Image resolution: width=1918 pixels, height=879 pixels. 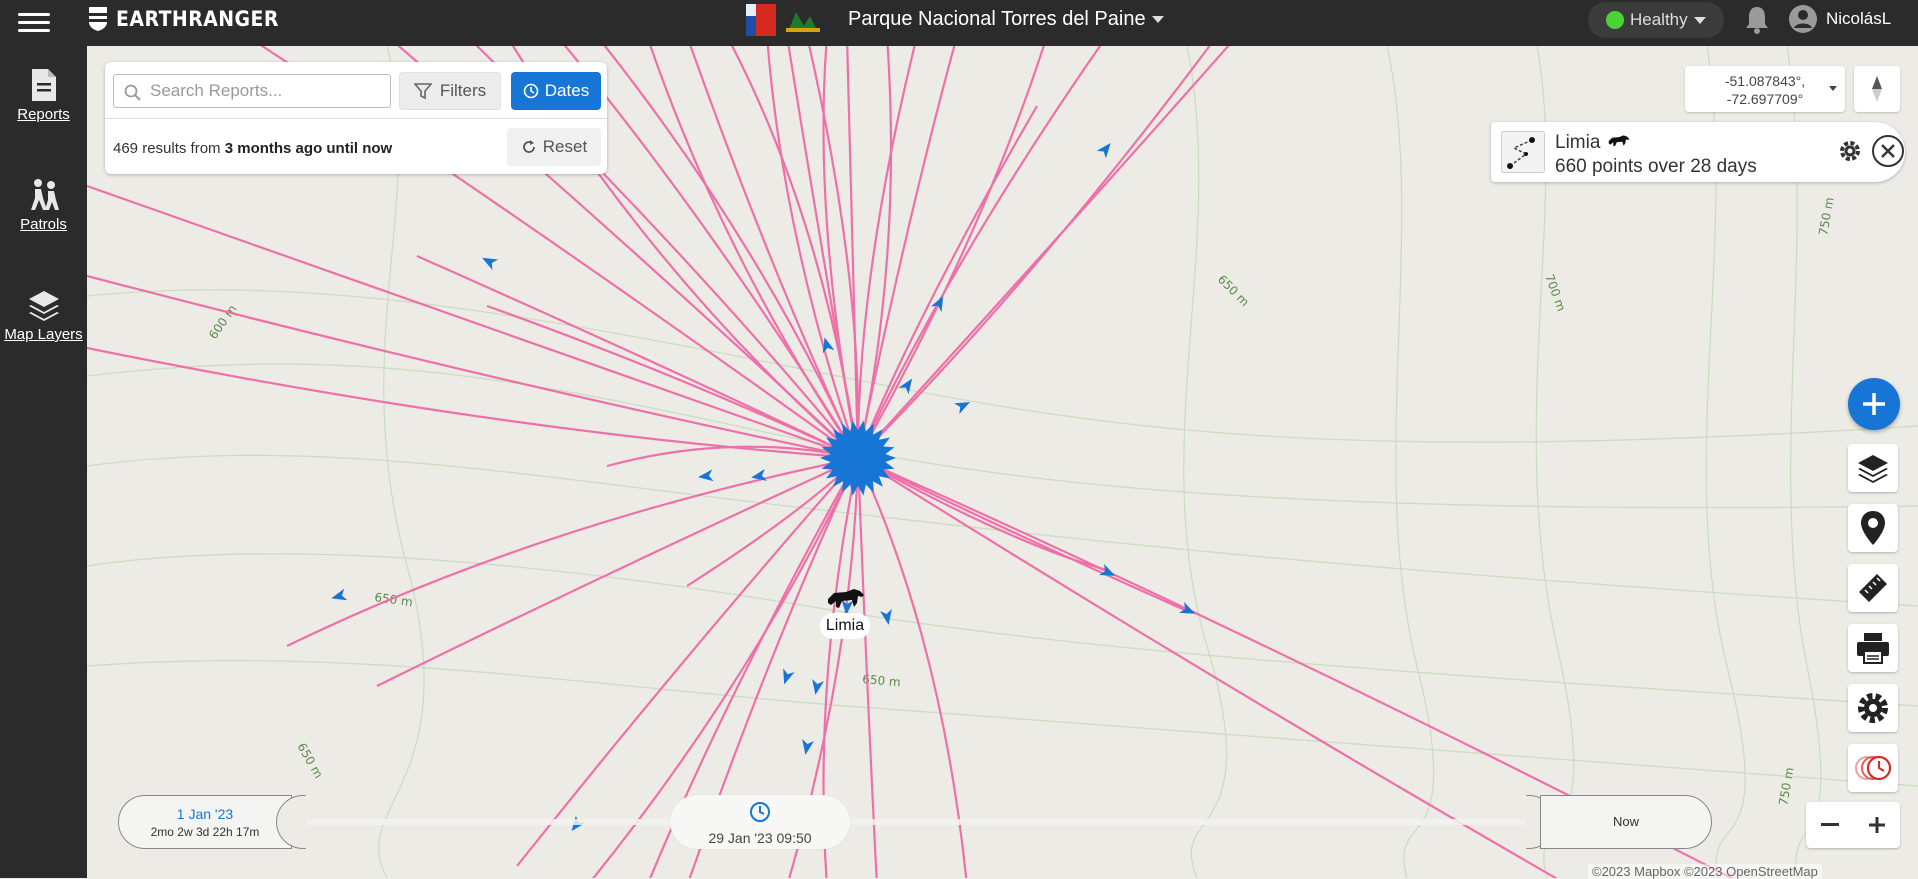 I want to click on plus-icon, so click(x=1876, y=825).